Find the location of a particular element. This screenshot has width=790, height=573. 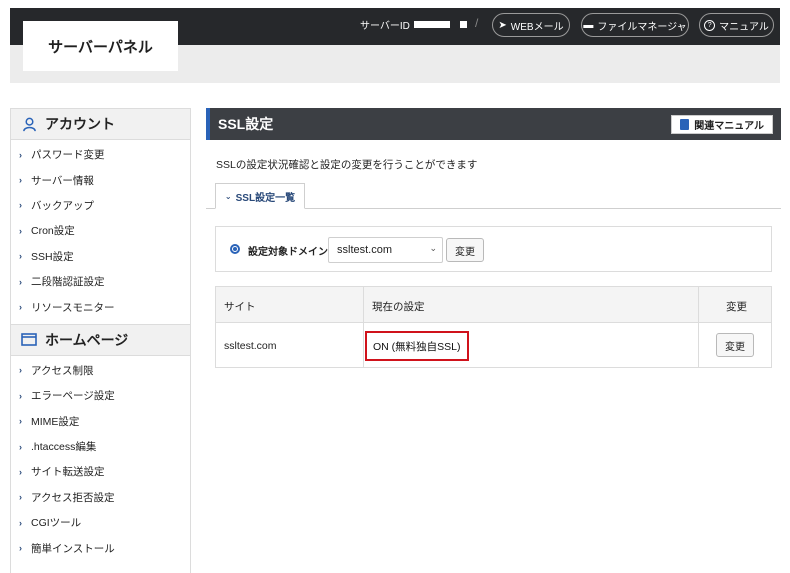

sidebar-item-access-deny: › アクセス拒否設定 is located at coordinates (100, 497).